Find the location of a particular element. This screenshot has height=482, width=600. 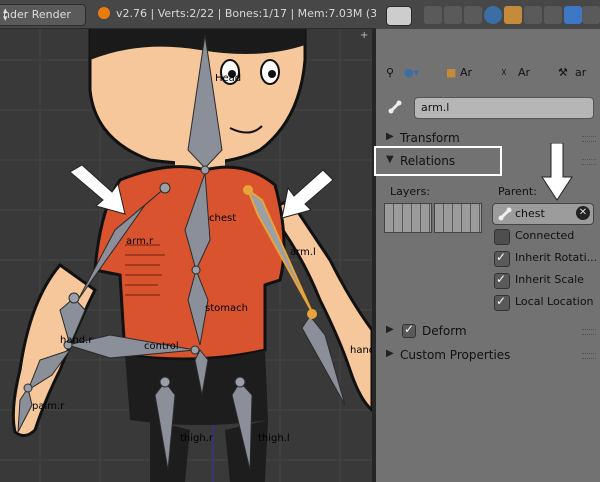

armature-icon: ☓ is located at coordinates (504, 72).